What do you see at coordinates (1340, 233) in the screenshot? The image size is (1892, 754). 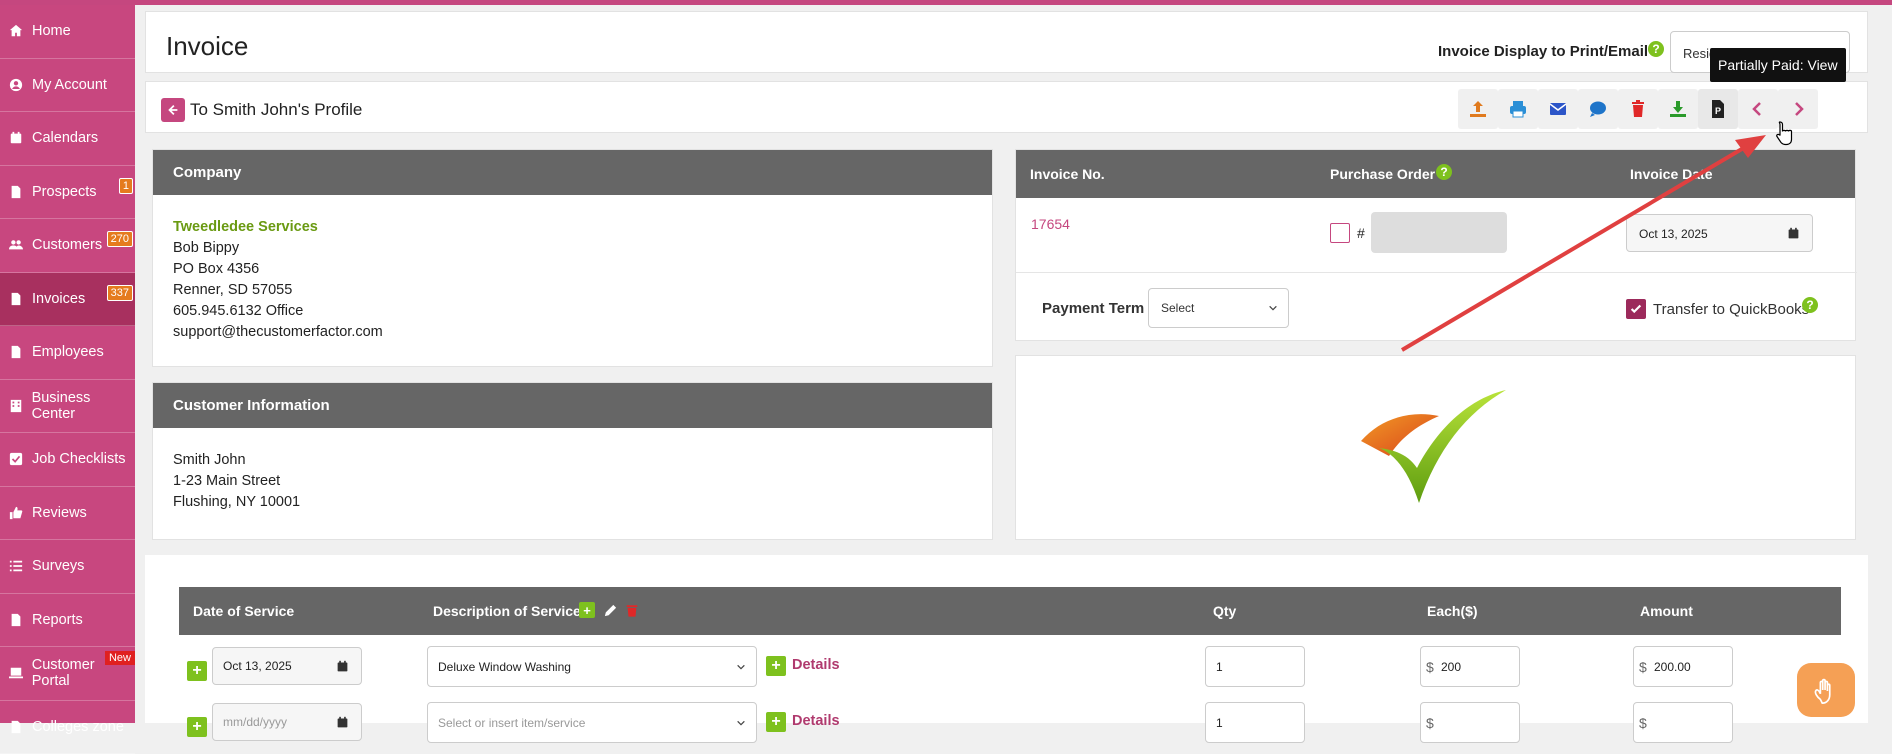 I see `purchase-order-checkbox` at bounding box center [1340, 233].